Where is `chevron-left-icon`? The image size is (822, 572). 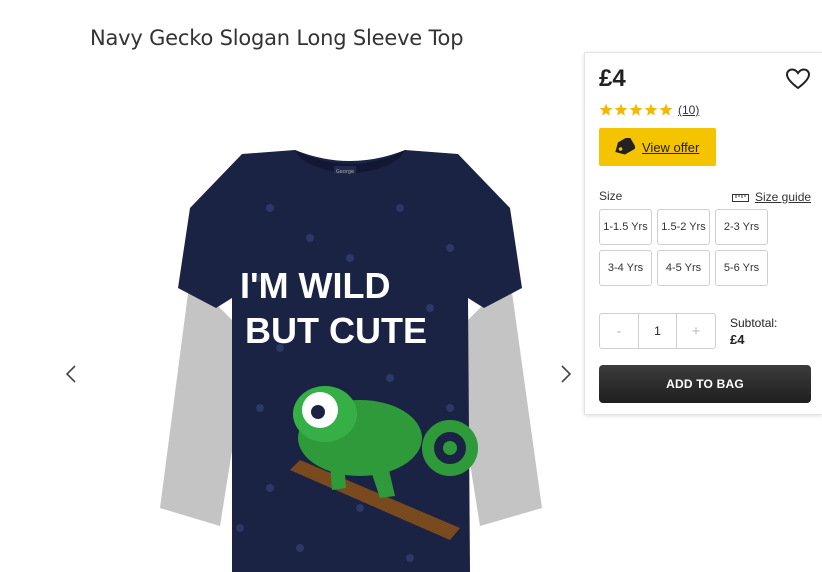 chevron-left-icon is located at coordinates (70, 374).